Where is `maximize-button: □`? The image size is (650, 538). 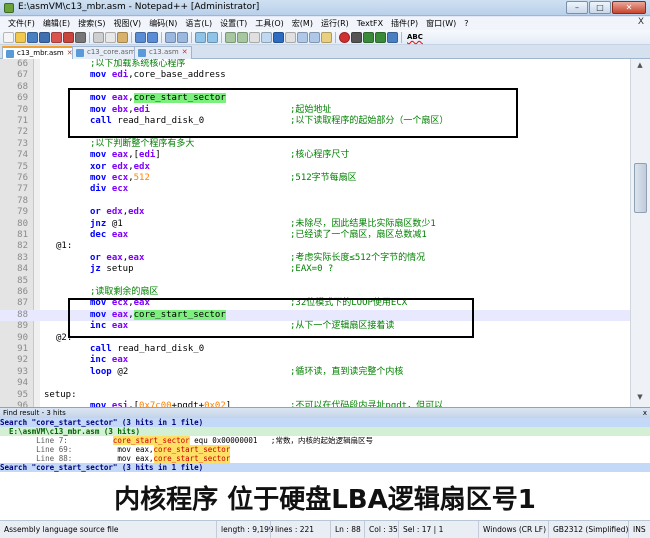
maximize-button: □ is located at coordinates (600, 7).